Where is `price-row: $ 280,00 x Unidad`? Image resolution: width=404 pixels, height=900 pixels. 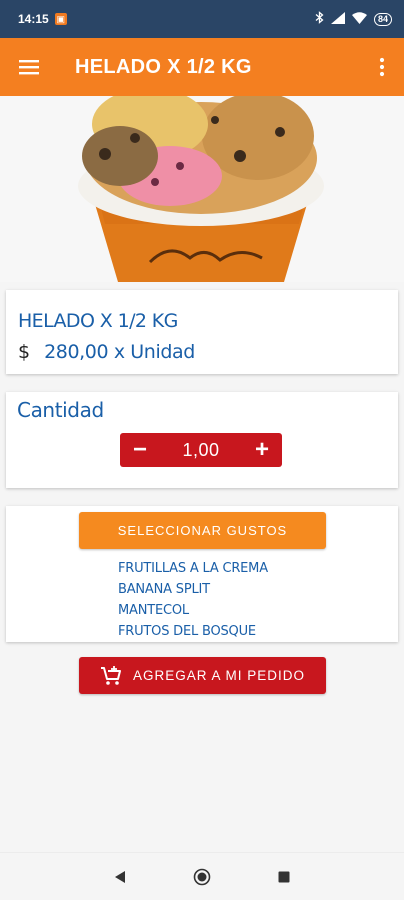 price-row: $ 280,00 x Unidad is located at coordinates (106, 352).